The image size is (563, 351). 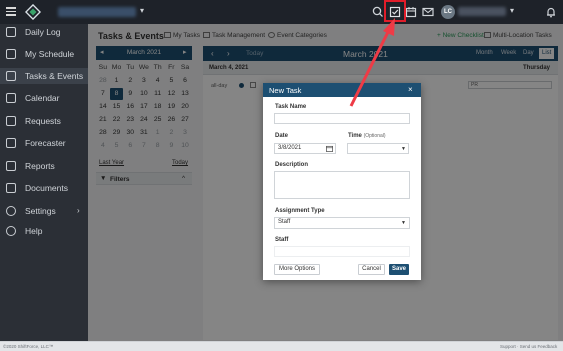 I want to click on sidebar-item-tasks-events: Tasks & Events, so click(x=44, y=76).